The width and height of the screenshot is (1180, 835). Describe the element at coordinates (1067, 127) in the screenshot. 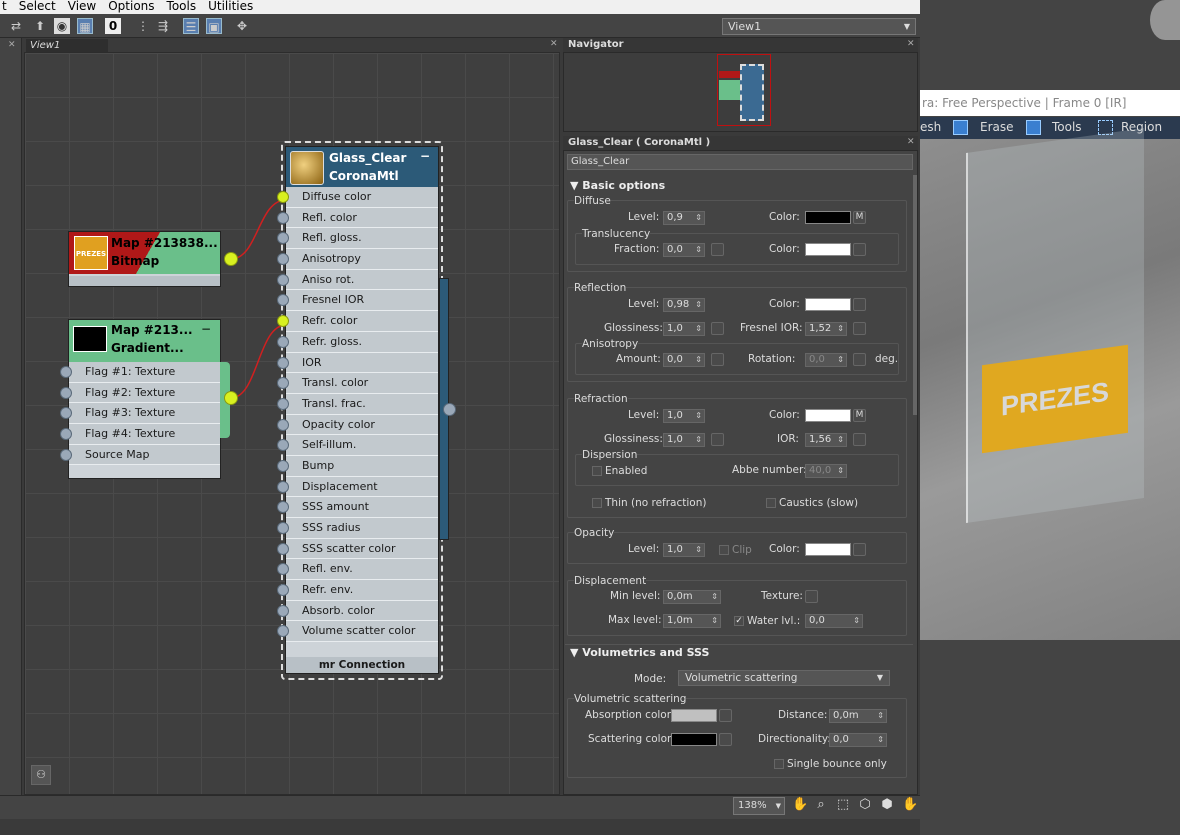

I see `vfb-tools-button: Tools` at that location.